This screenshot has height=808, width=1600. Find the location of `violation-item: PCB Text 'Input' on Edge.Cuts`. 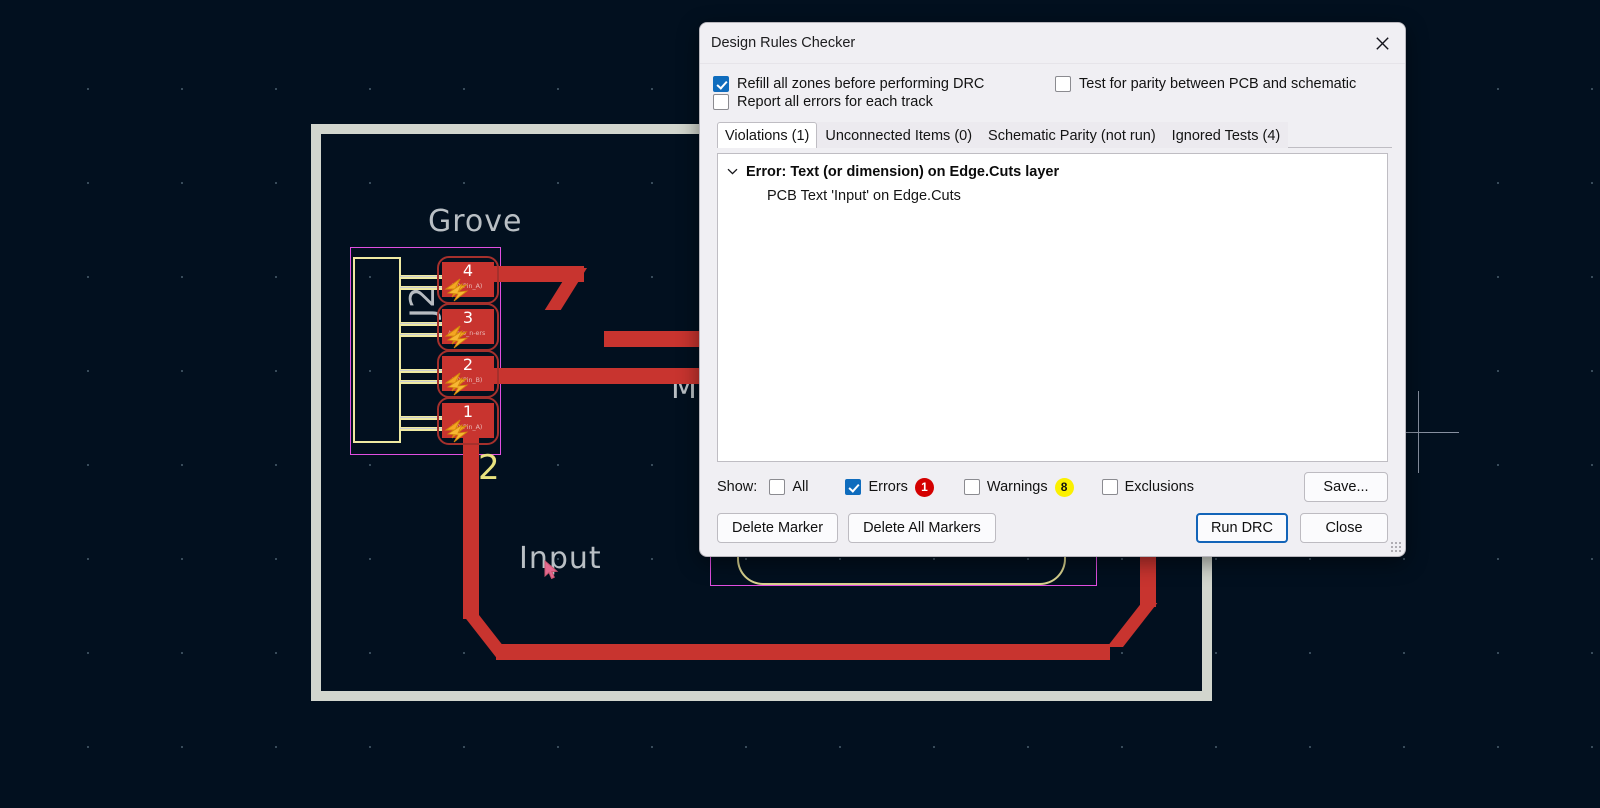

violation-item: PCB Text 'Input' on Edge.Cuts is located at coordinates (1052, 193).